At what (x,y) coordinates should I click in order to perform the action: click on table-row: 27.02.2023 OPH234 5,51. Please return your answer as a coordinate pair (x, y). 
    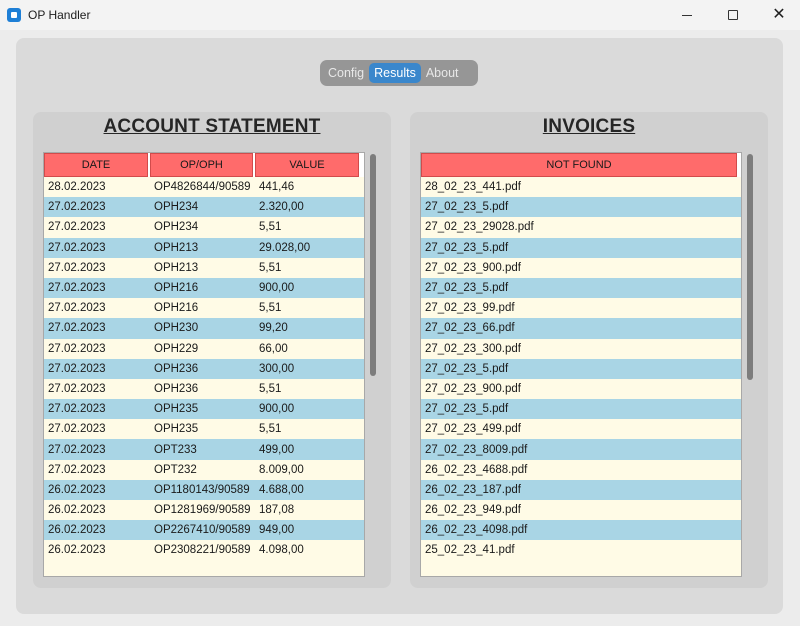
    Looking at the image, I should click on (204, 227).